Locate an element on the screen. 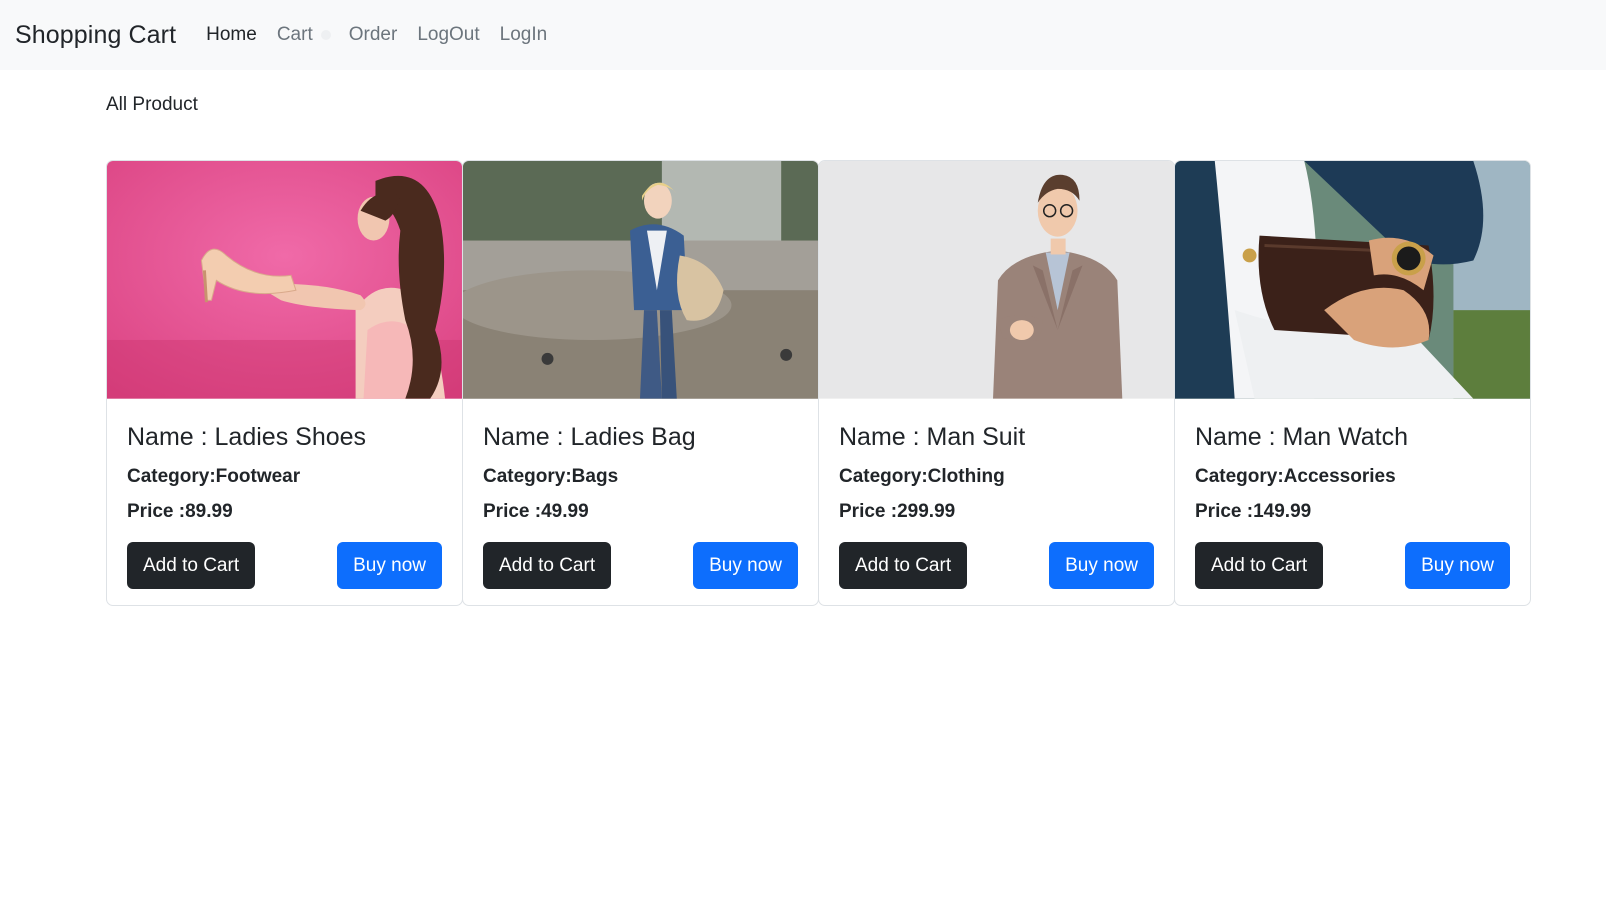  nav-logout-link: LogOut is located at coordinates (448, 35).